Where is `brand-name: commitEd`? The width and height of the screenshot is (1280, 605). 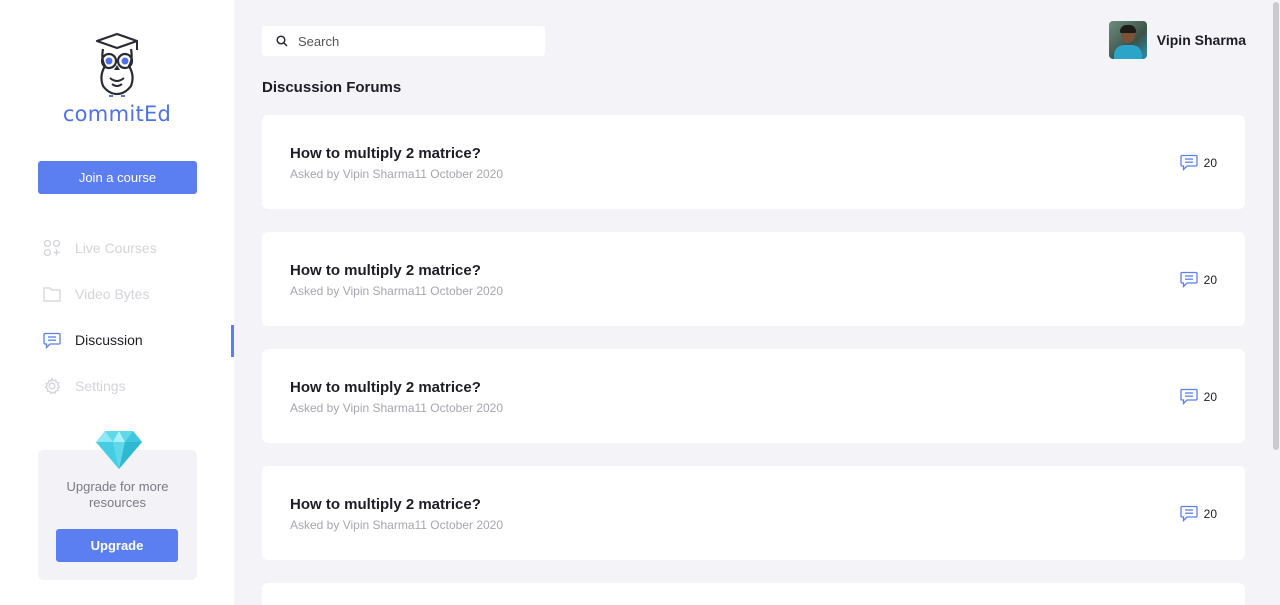 brand-name: commitEd is located at coordinates (117, 114).